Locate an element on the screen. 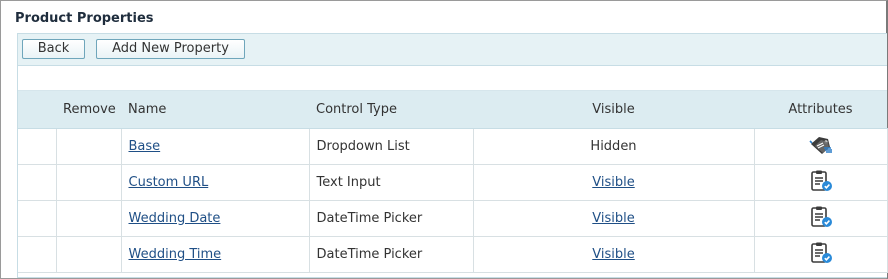 The image size is (888, 279). table-row: Base Dropdown List Hidden is located at coordinates (453, 146).